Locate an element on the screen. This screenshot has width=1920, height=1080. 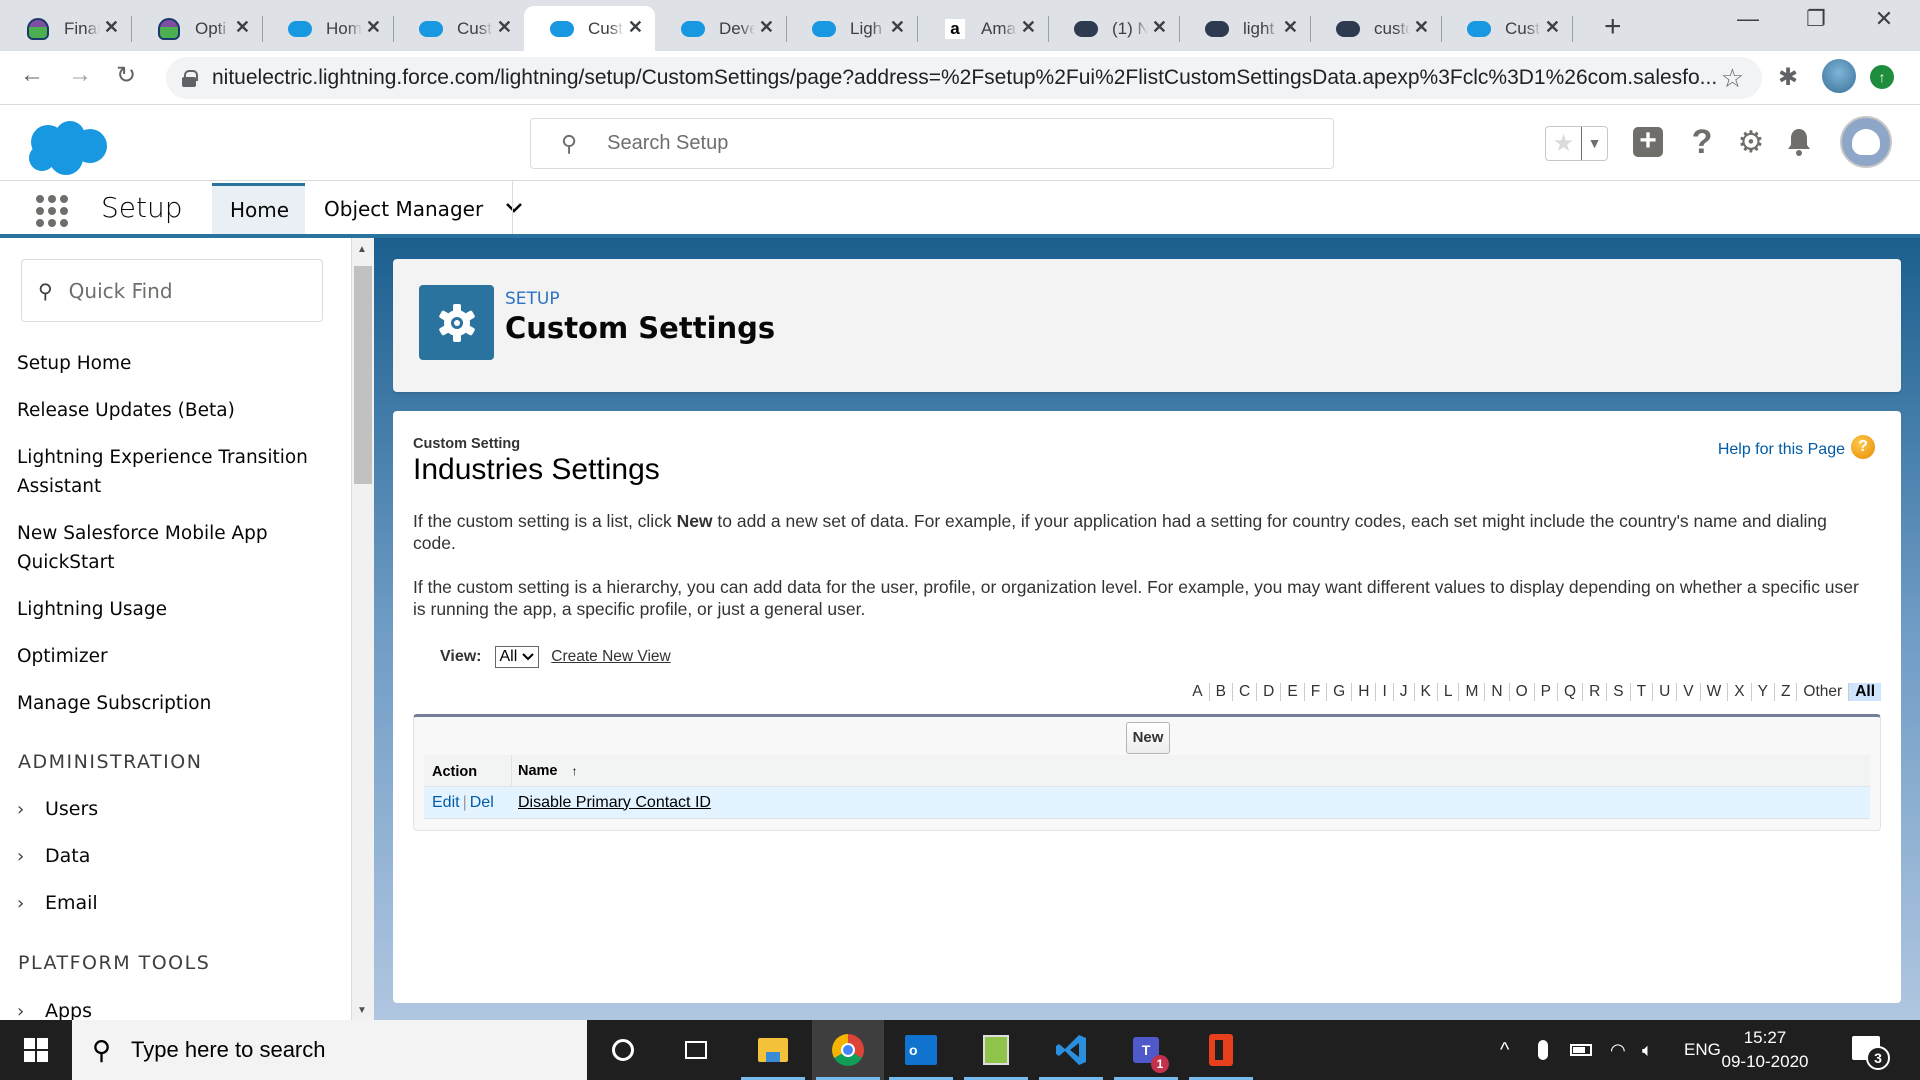
alpha-filter-b: B is located at coordinates (1221, 692).